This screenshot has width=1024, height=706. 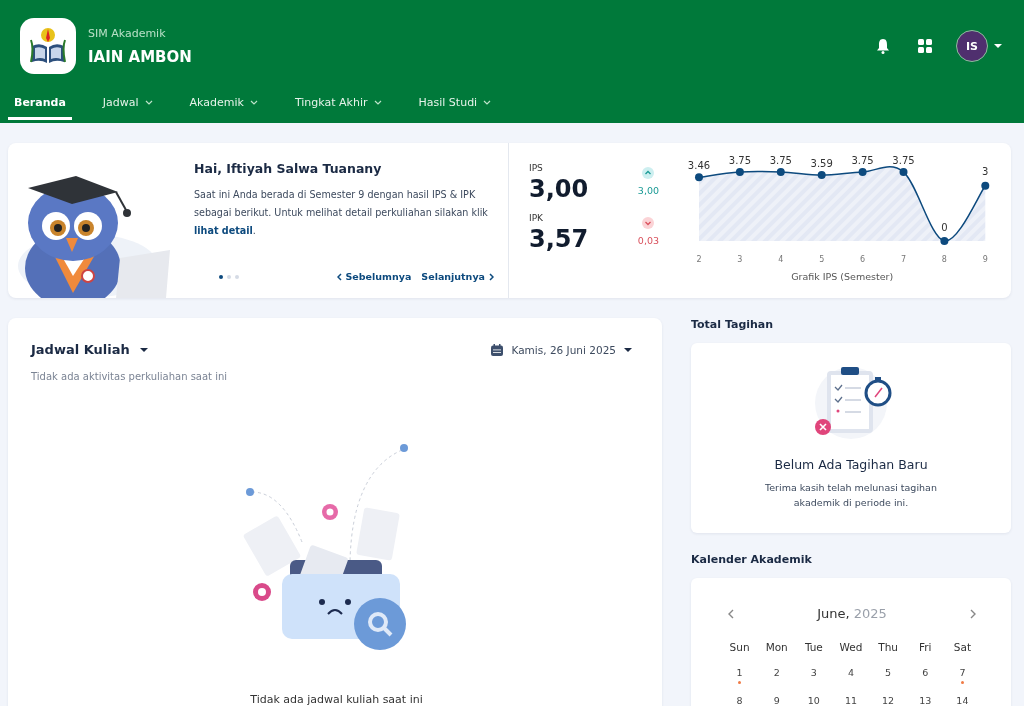 What do you see at coordinates (776, 700) in the screenshot?
I see `calendar-day: 9` at bounding box center [776, 700].